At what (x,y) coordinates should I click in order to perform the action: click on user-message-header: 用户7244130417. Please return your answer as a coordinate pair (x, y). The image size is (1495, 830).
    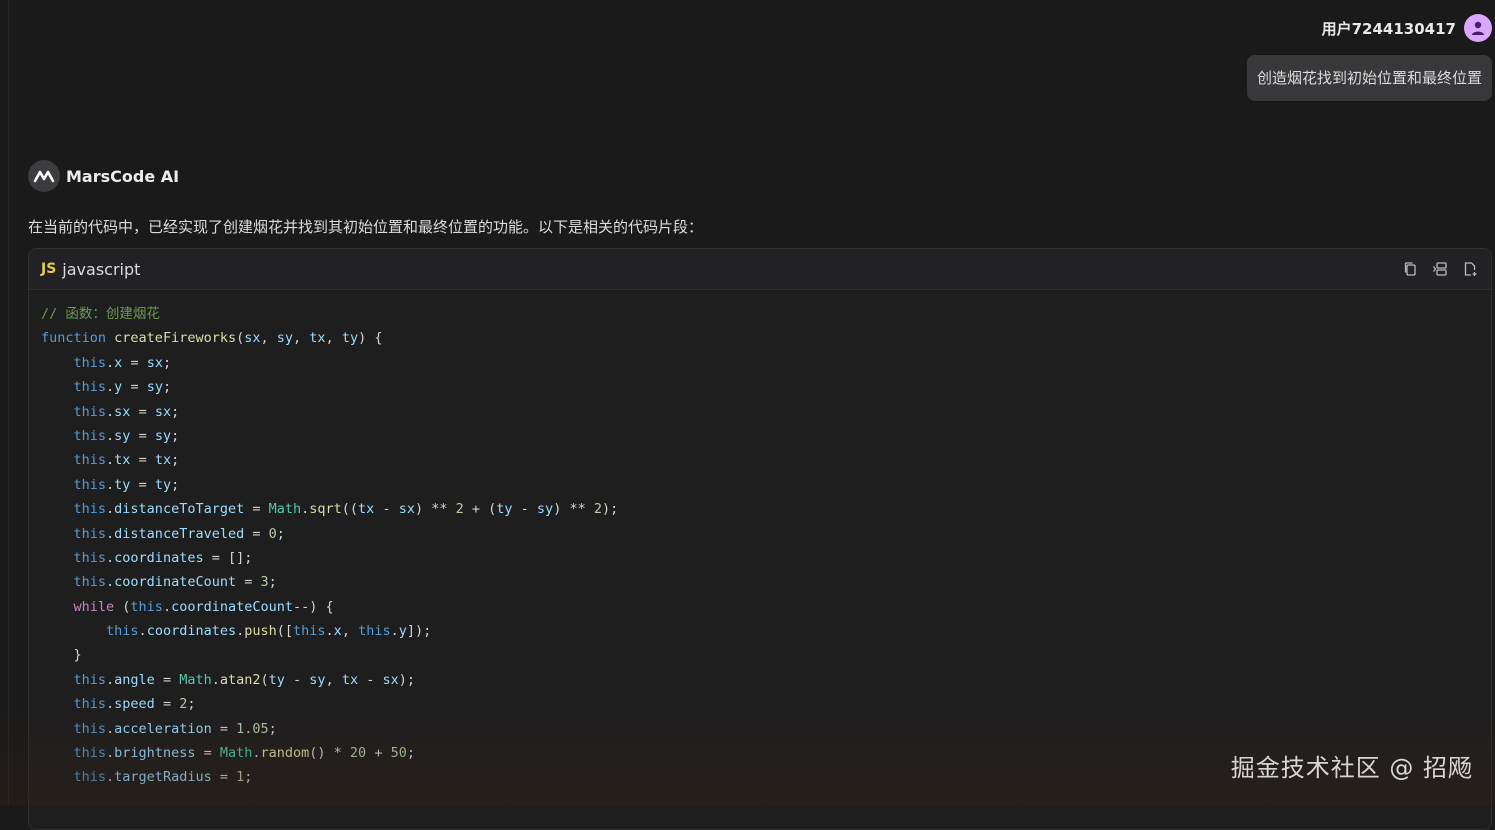
    Looking at the image, I should click on (1407, 28).